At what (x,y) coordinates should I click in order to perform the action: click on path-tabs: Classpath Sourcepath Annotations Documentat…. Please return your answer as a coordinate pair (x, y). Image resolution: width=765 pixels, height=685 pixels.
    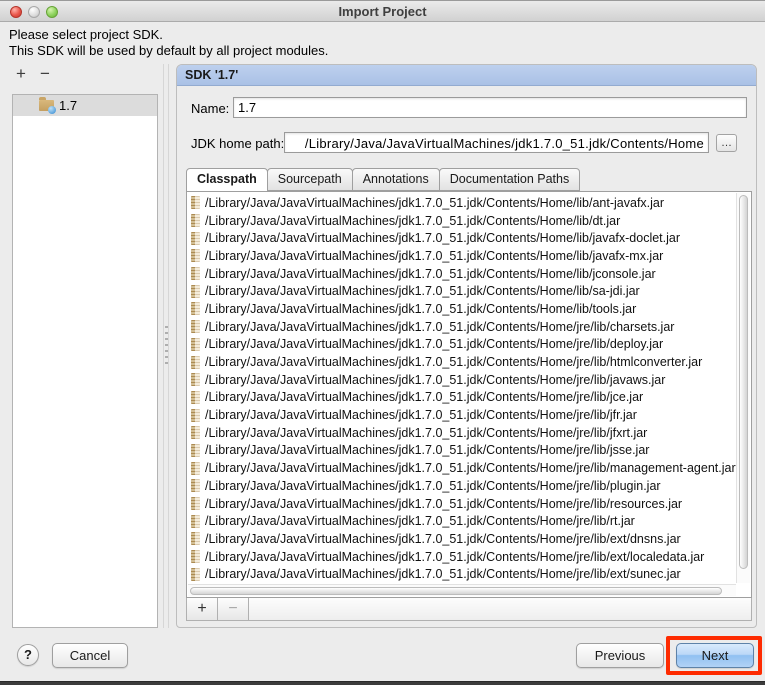
    Looking at the image, I should click on (383, 180).